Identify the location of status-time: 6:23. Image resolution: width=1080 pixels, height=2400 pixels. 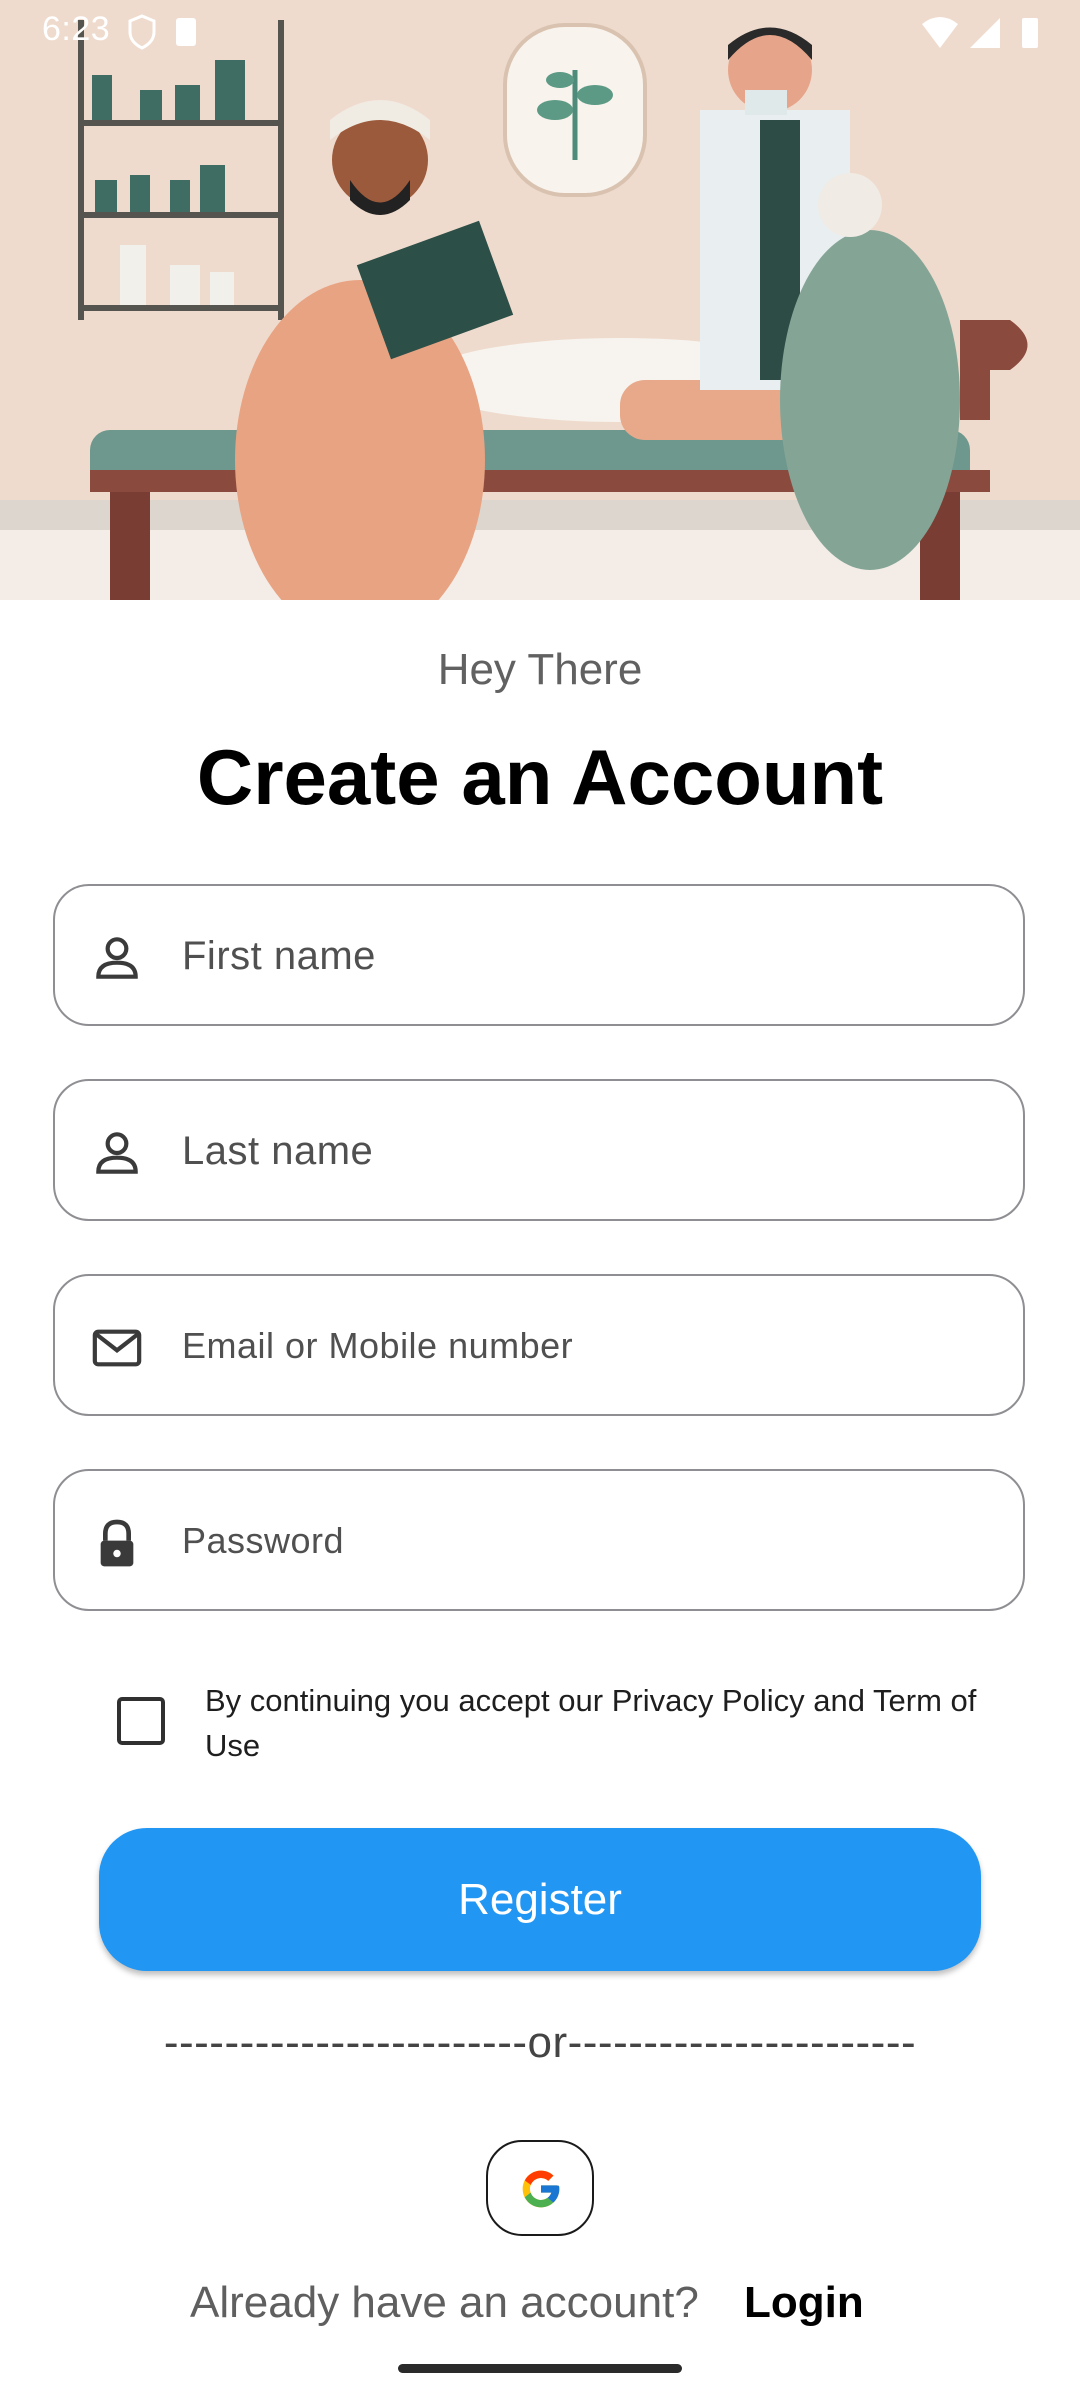
(76, 29).